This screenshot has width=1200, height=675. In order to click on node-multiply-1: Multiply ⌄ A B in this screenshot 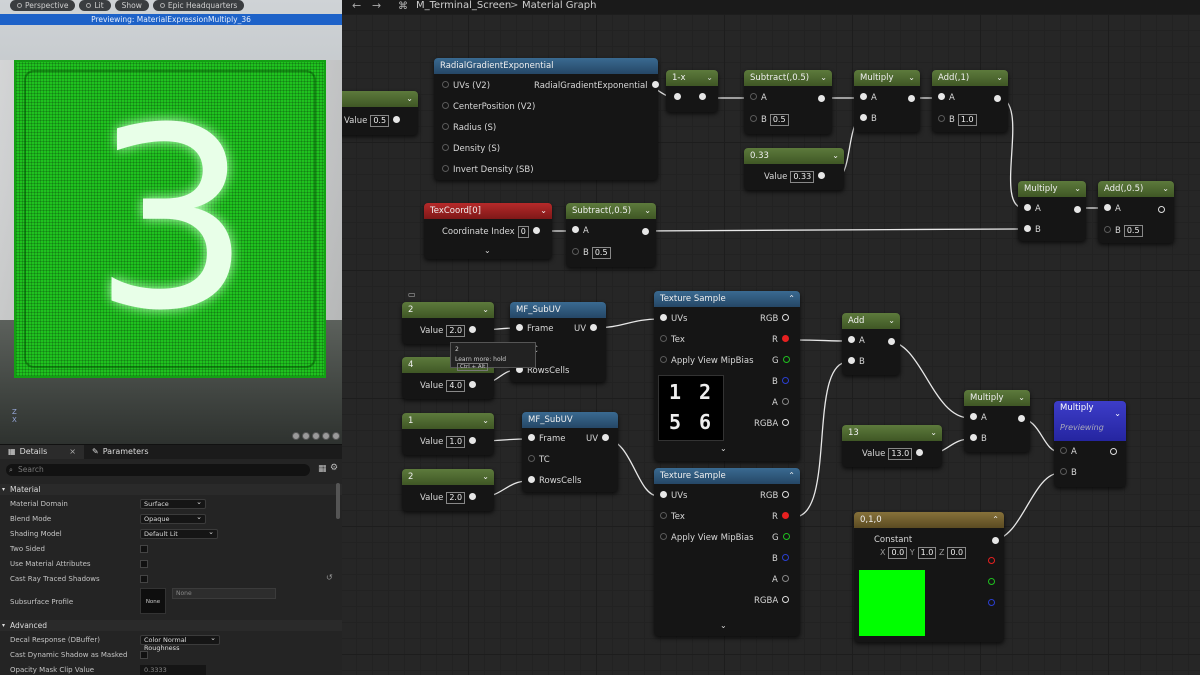, I will do `click(887, 101)`.